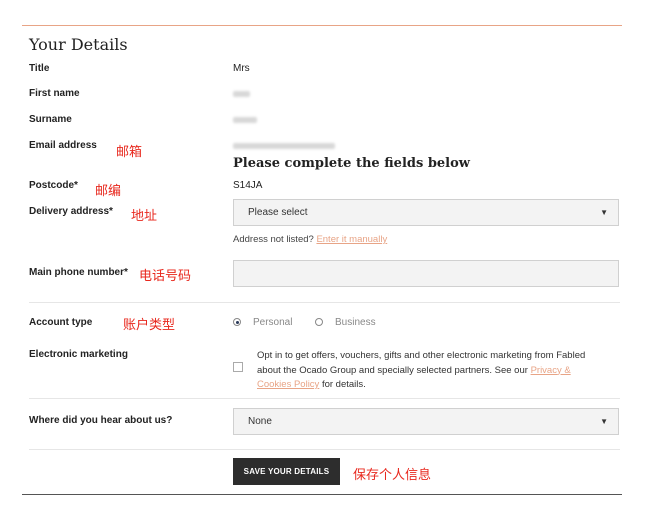 The height and width of the screenshot is (518, 648). I want to click on personal-radio-label: Personal, so click(272, 322).